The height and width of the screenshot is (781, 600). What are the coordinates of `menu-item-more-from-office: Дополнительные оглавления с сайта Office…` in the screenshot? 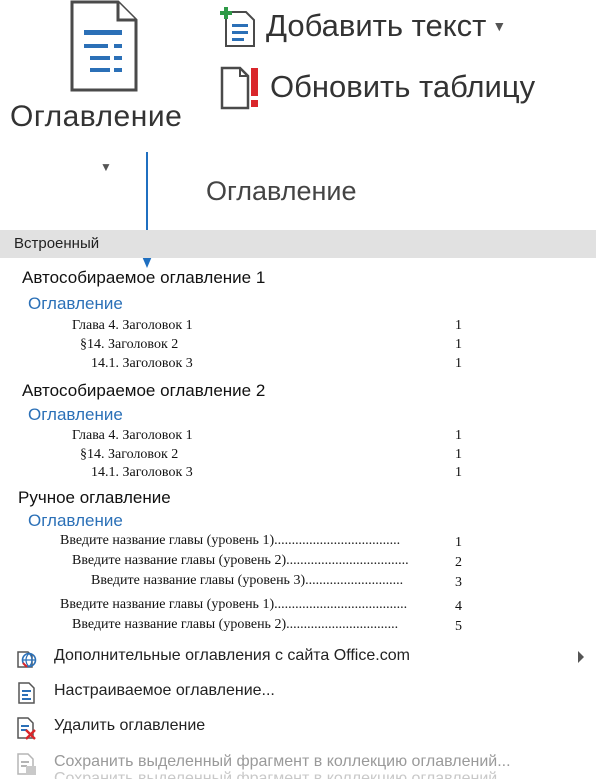 It's located at (300, 658).